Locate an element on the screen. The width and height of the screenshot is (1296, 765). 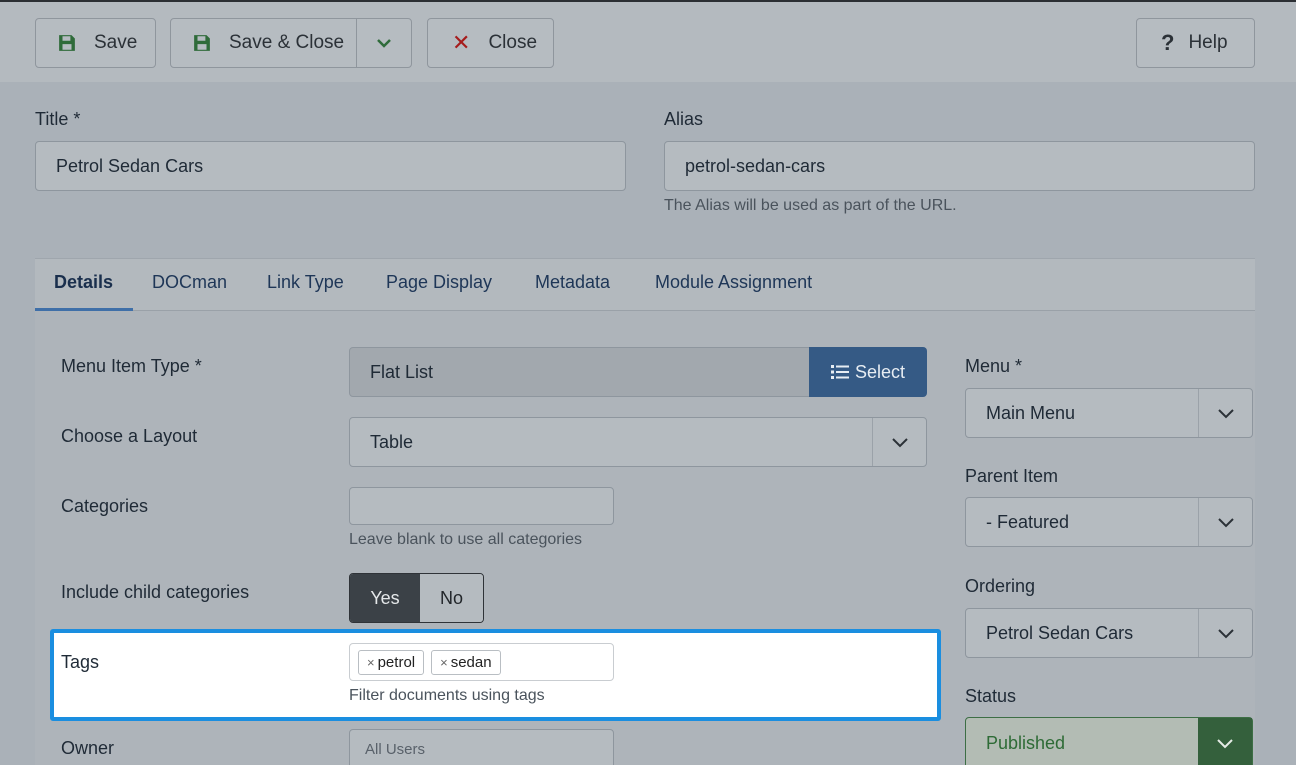
menu-dropdown-toggle is located at coordinates (1225, 413).